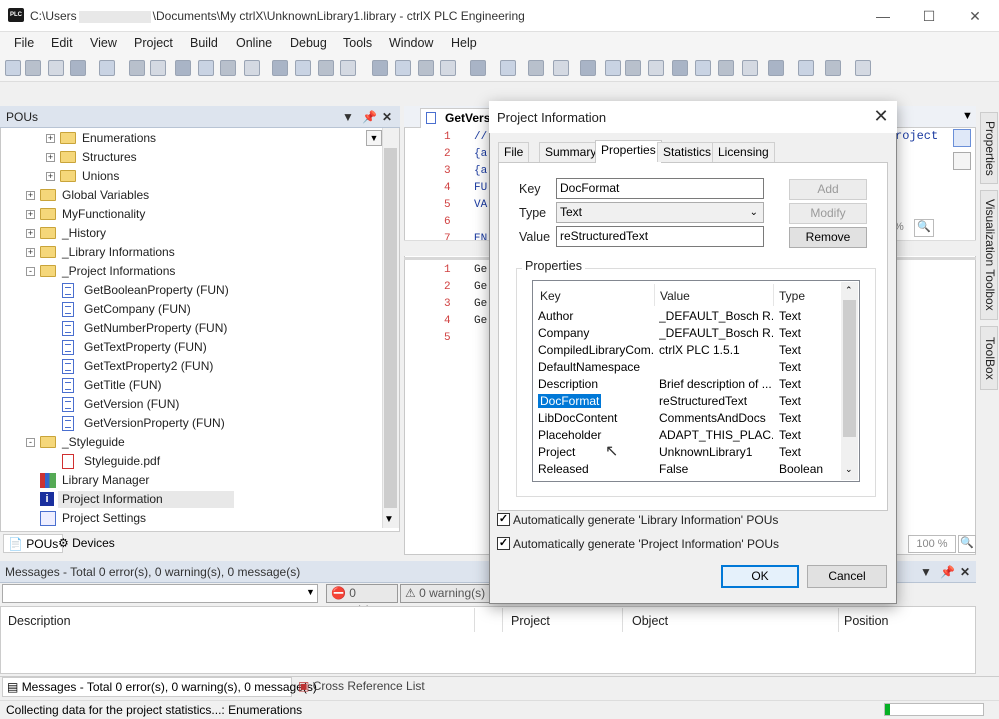 The image size is (999, 719). Describe the element at coordinates (403, 68) in the screenshot. I see `bookmark-prev-icon` at that location.